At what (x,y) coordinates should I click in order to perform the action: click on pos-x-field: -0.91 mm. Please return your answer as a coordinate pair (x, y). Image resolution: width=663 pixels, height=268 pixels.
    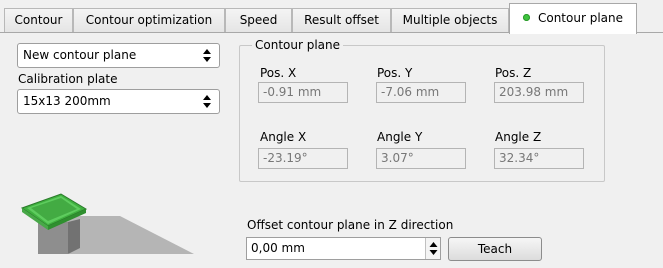
    Looking at the image, I should click on (303, 92).